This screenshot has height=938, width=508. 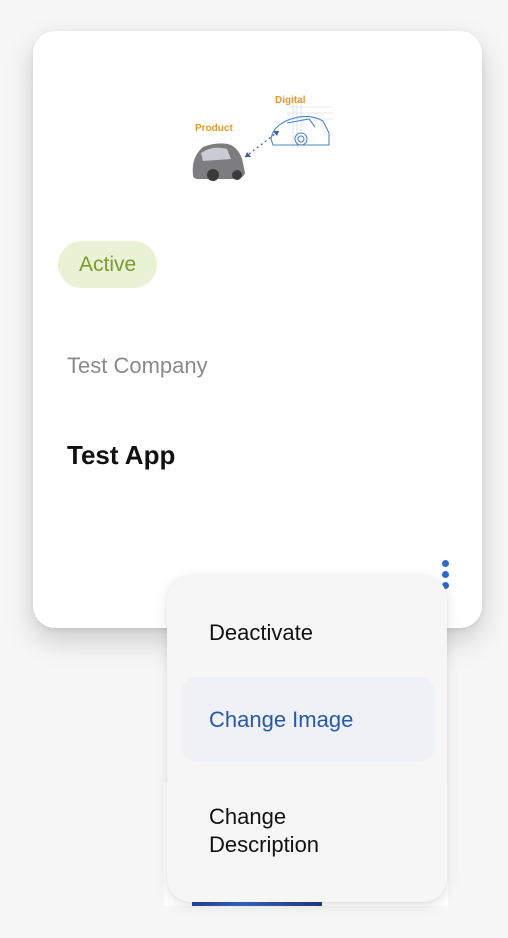 What do you see at coordinates (214, 128) in the screenshot?
I see `thumbnail-label-product: Product` at bounding box center [214, 128].